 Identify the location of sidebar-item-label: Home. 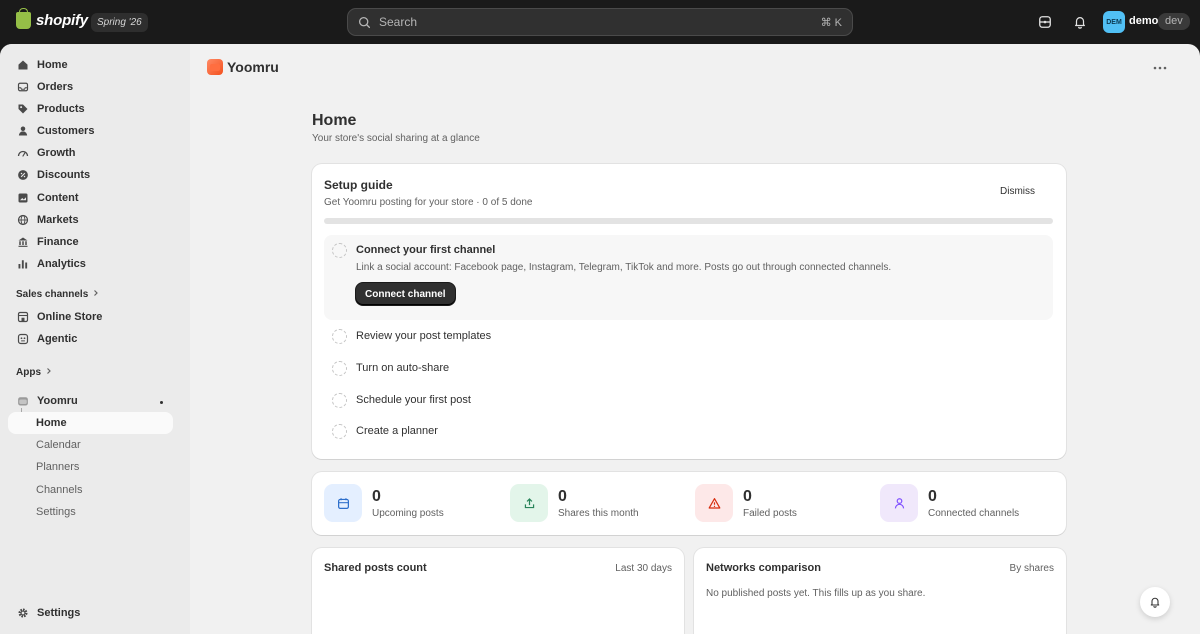
(52, 65).